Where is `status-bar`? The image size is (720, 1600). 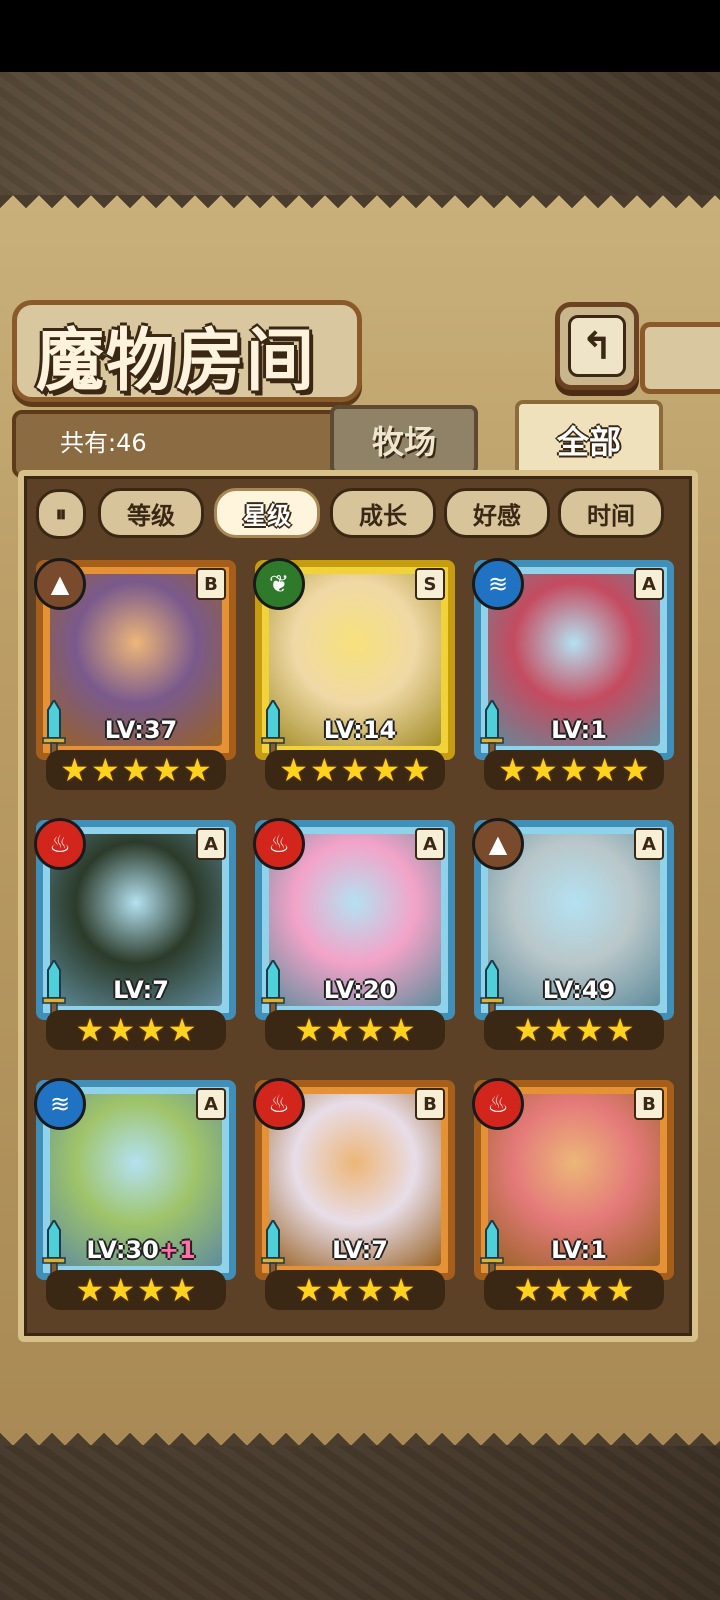 status-bar is located at coordinates (360, 36).